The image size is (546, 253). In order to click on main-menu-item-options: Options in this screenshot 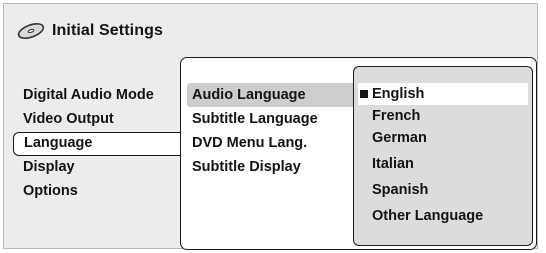, I will do `click(98, 192)`.